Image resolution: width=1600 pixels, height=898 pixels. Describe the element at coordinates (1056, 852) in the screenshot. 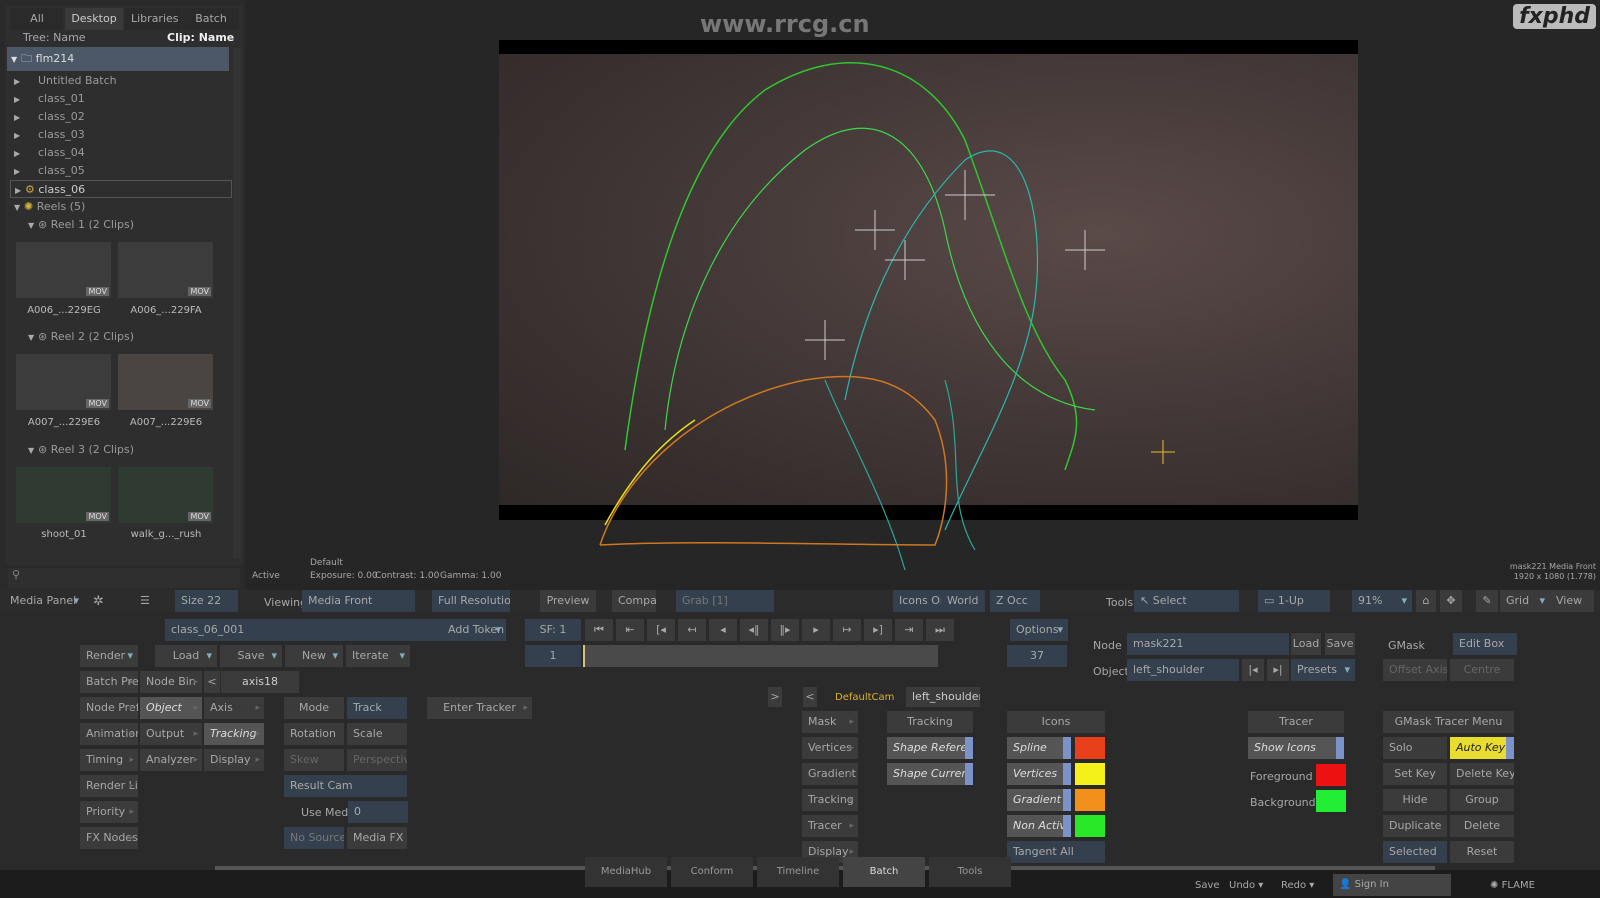

I see `tangent-all-button: Tangent All` at that location.